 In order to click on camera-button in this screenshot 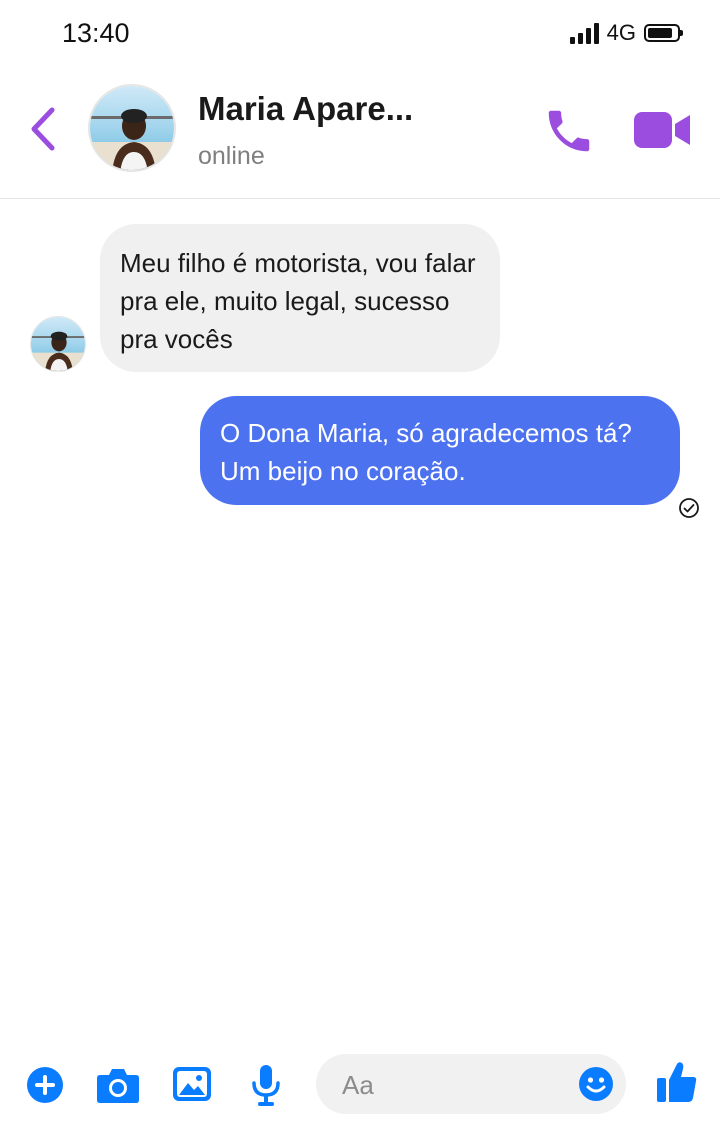, I will do `click(118, 1085)`.